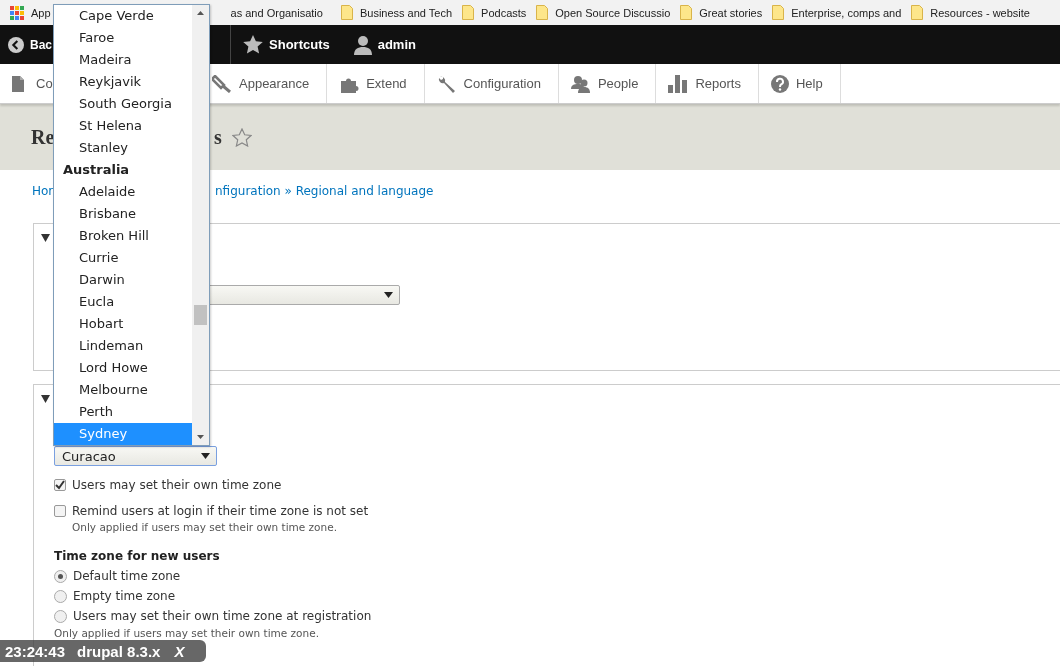 This screenshot has height=666, width=1060. What do you see at coordinates (396, 44) in the screenshot?
I see `toolbar-link: admin` at bounding box center [396, 44].